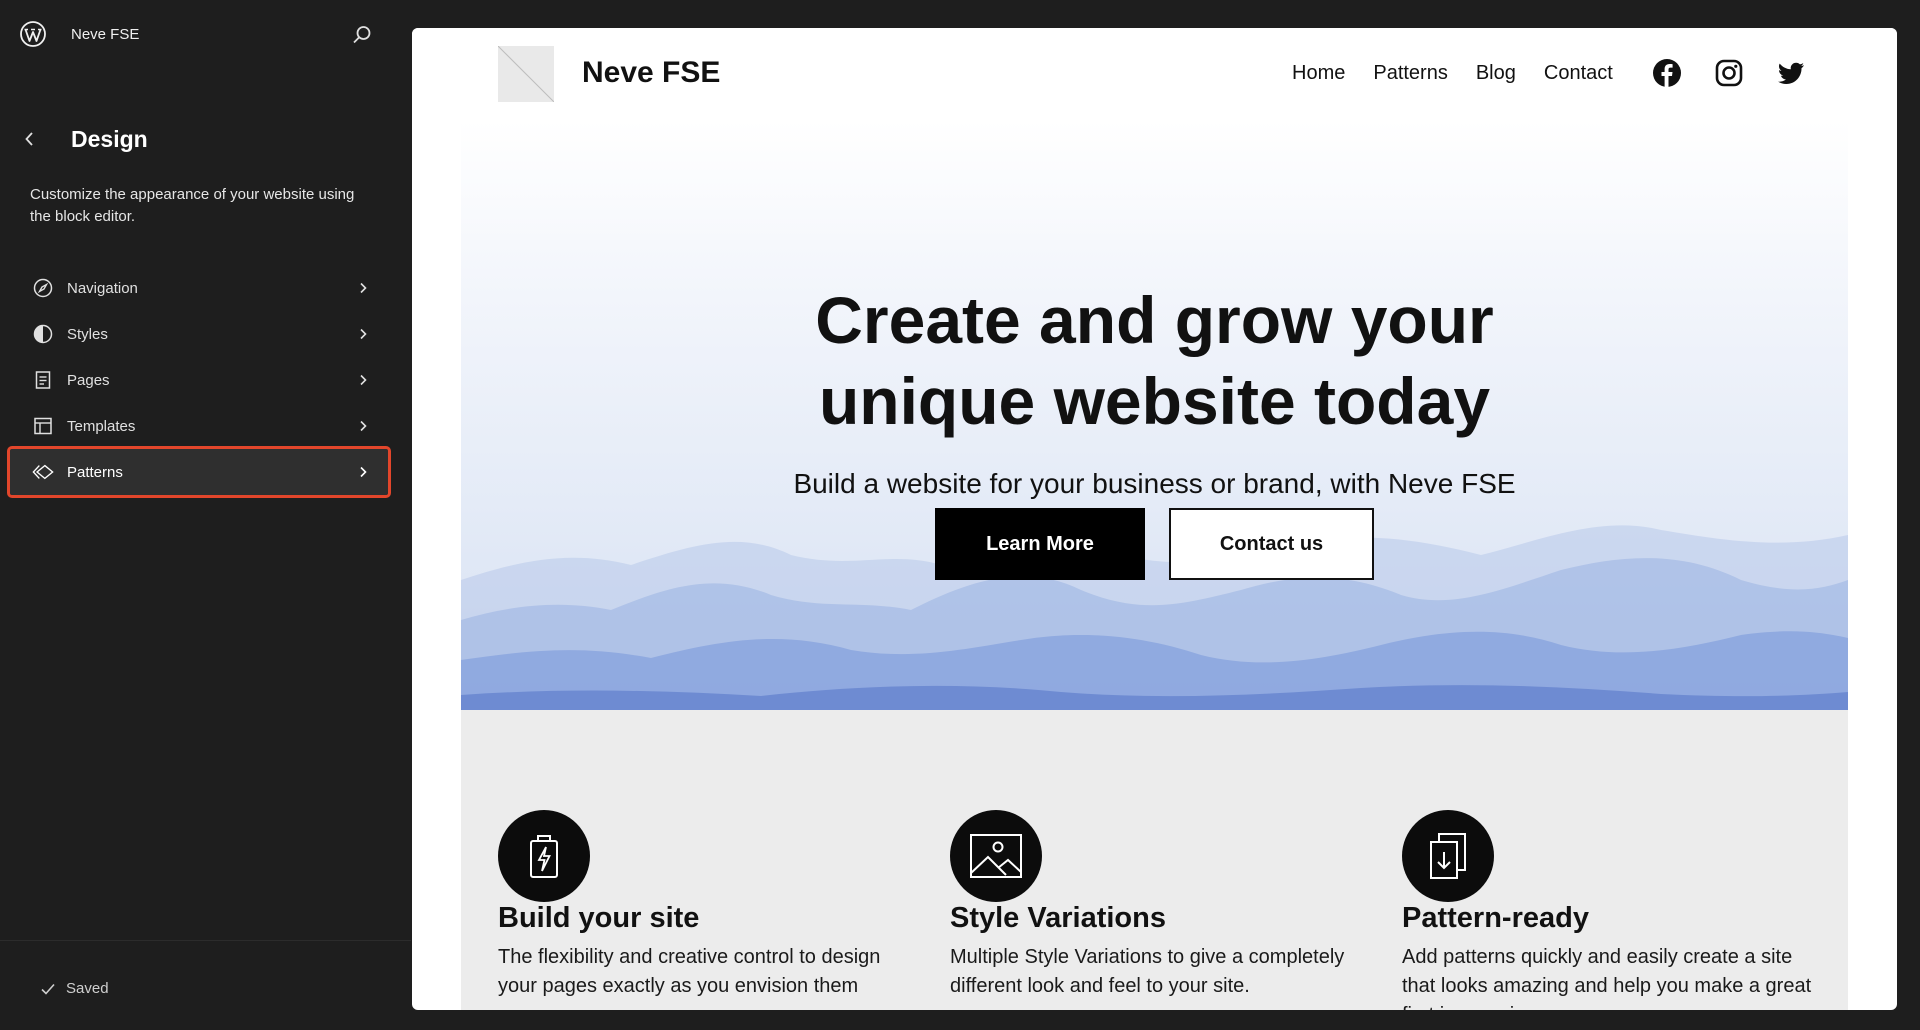 Image resolution: width=1920 pixels, height=1030 pixels. What do you see at coordinates (1154, 75) in the screenshot?
I see `site-header: Neve FSE Home Patterns Blog Contact` at bounding box center [1154, 75].